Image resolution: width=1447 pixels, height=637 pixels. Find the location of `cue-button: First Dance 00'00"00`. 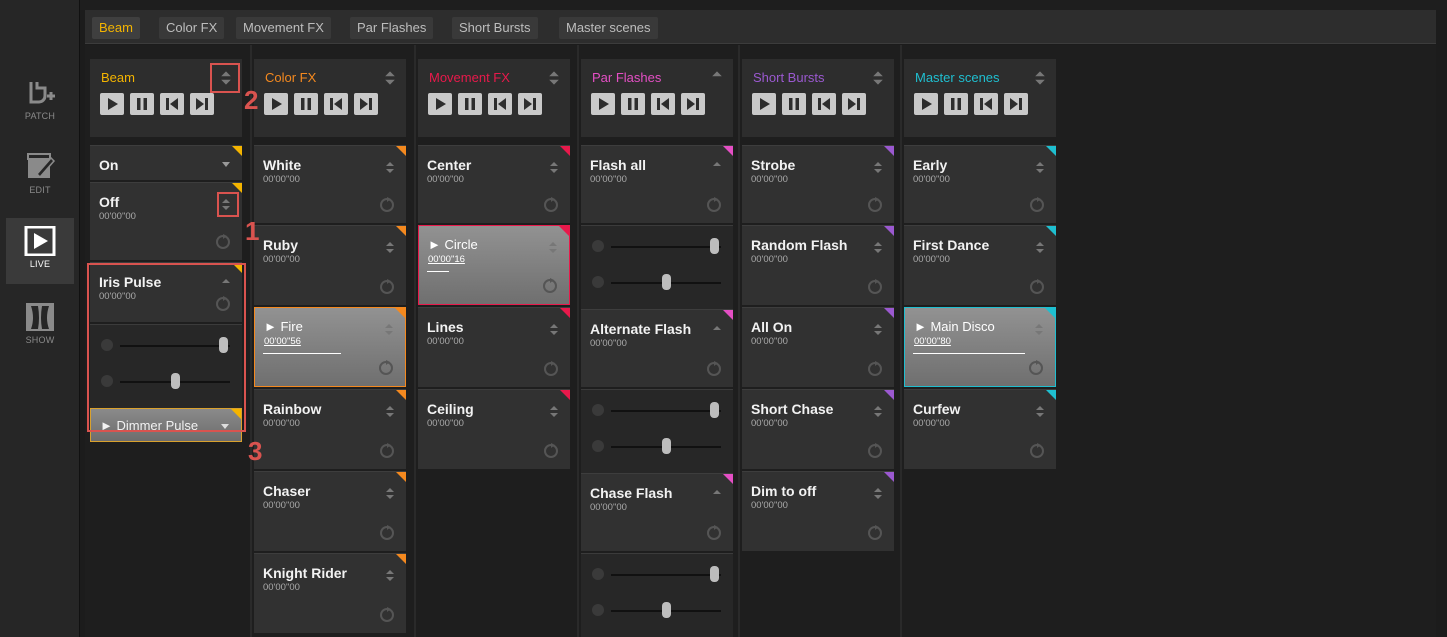

cue-button: First Dance 00'00"00 is located at coordinates (980, 265).